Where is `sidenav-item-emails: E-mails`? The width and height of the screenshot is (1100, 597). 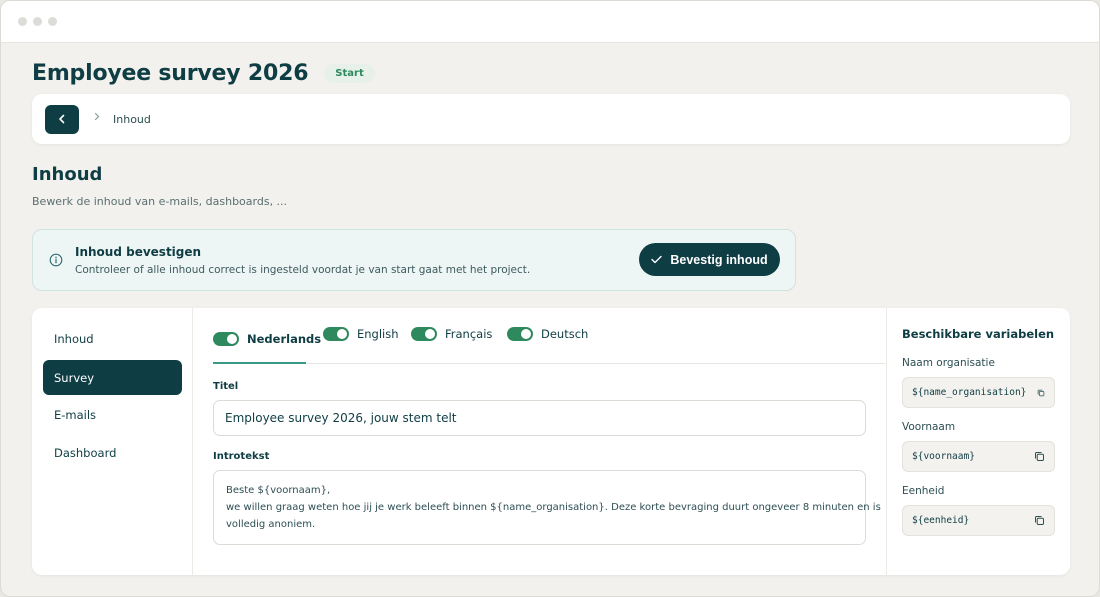 sidenav-item-emails: E-mails is located at coordinates (112, 414).